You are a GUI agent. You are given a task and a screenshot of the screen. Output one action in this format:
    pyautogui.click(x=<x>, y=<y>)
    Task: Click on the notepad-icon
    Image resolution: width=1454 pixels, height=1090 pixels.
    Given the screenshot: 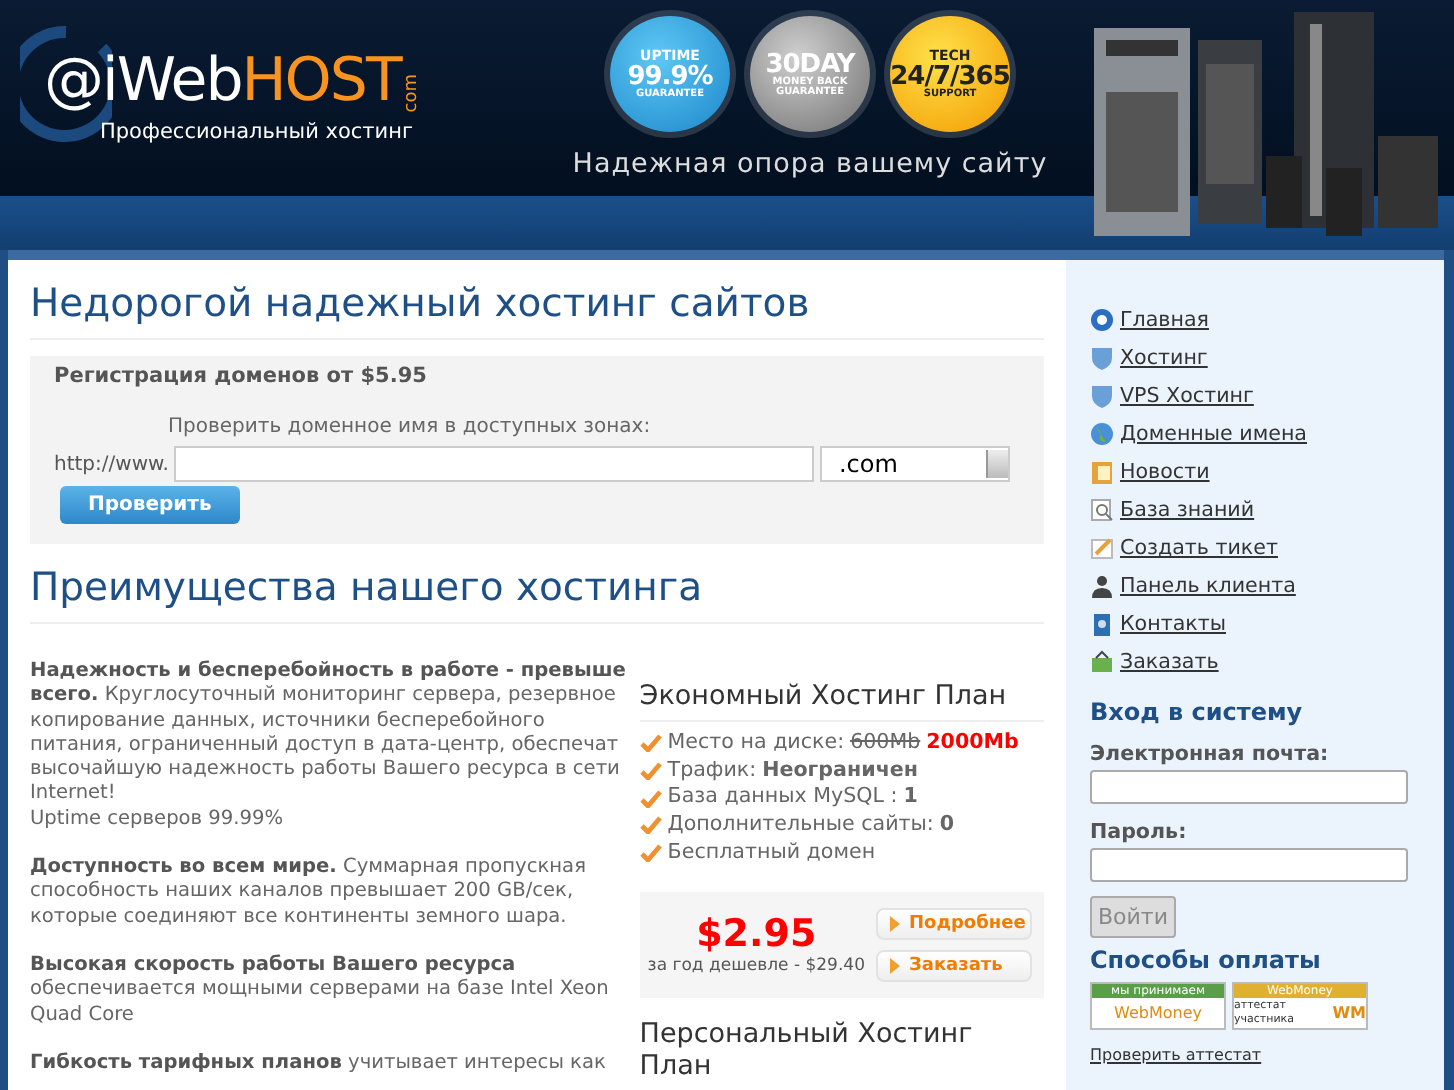 What is the action you would take?
    pyautogui.click(x=1102, y=548)
    